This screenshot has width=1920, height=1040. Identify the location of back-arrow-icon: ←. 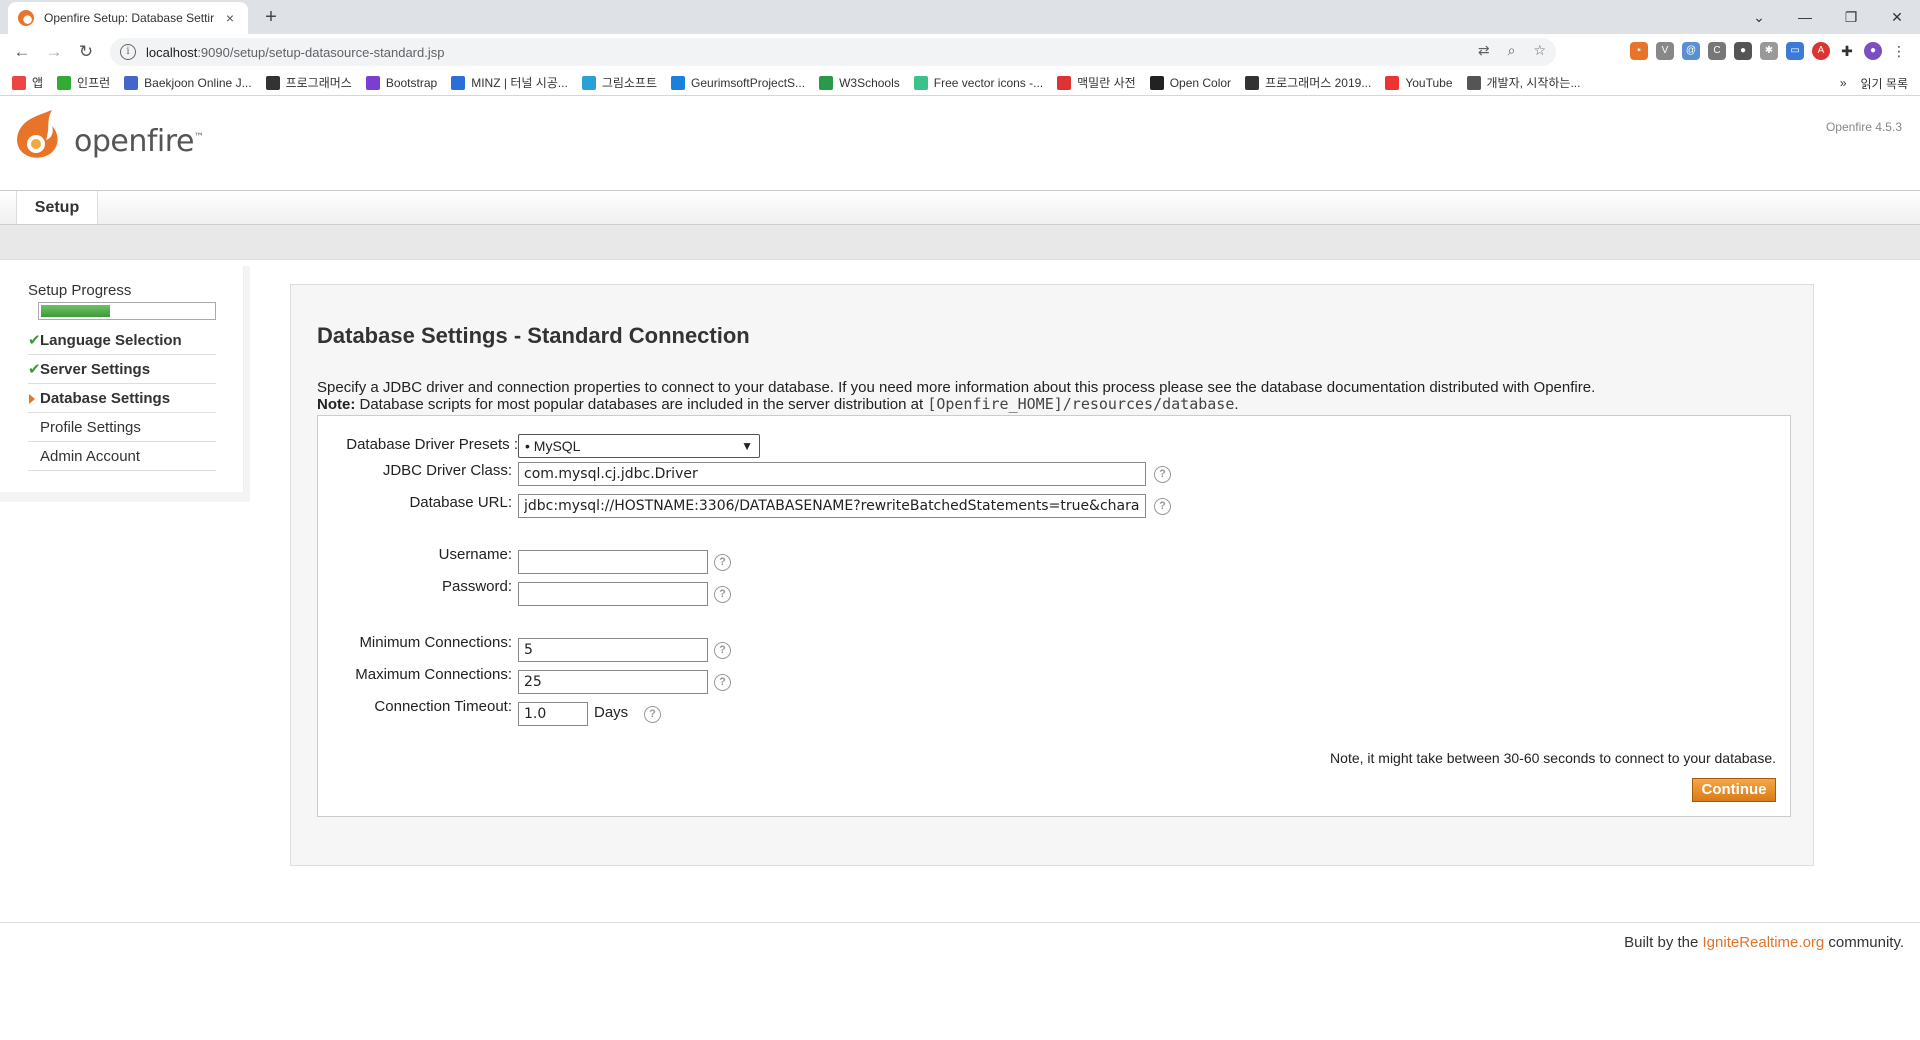
(22, 52).